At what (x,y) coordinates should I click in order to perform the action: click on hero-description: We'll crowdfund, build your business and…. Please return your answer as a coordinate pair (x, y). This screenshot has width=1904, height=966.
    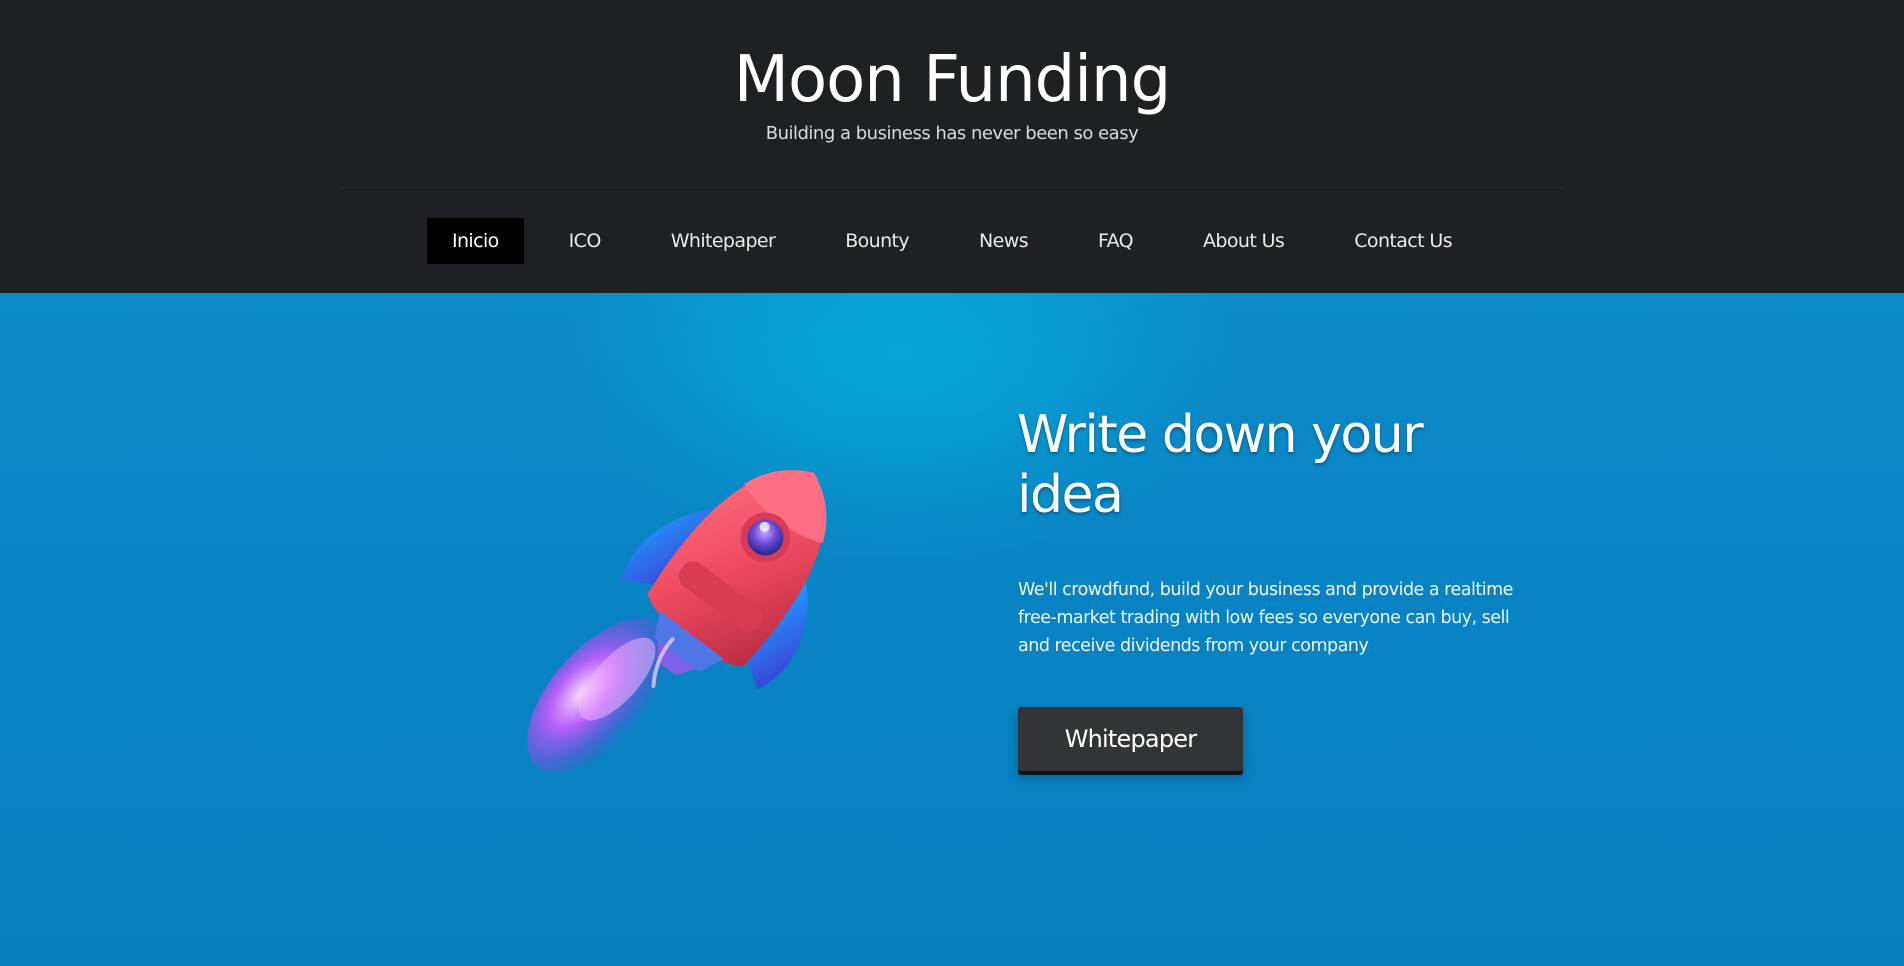
    Looking at the image, I should click on (1265, 618).